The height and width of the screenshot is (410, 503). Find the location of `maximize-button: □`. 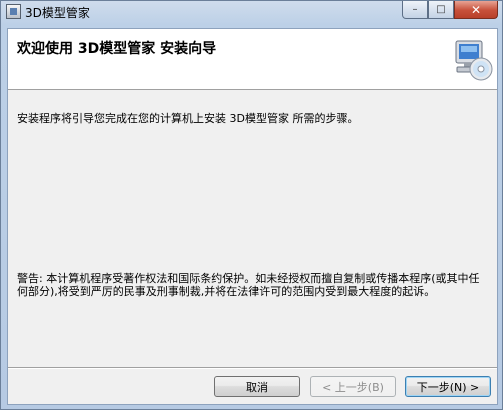

maximize-button: □ is located at coordinates (441, 10).